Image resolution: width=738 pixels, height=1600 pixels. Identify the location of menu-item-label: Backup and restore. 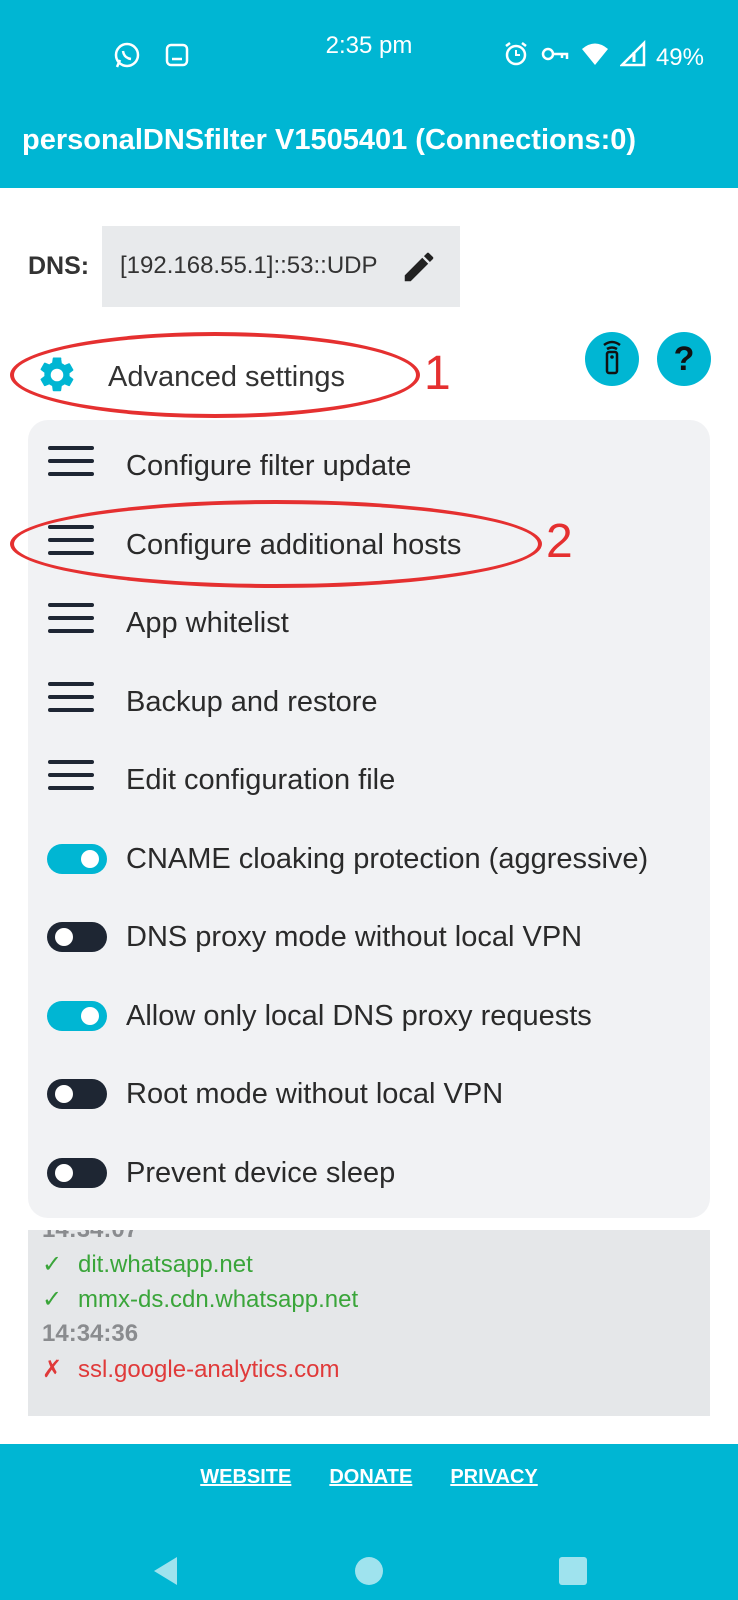
(252, 702).